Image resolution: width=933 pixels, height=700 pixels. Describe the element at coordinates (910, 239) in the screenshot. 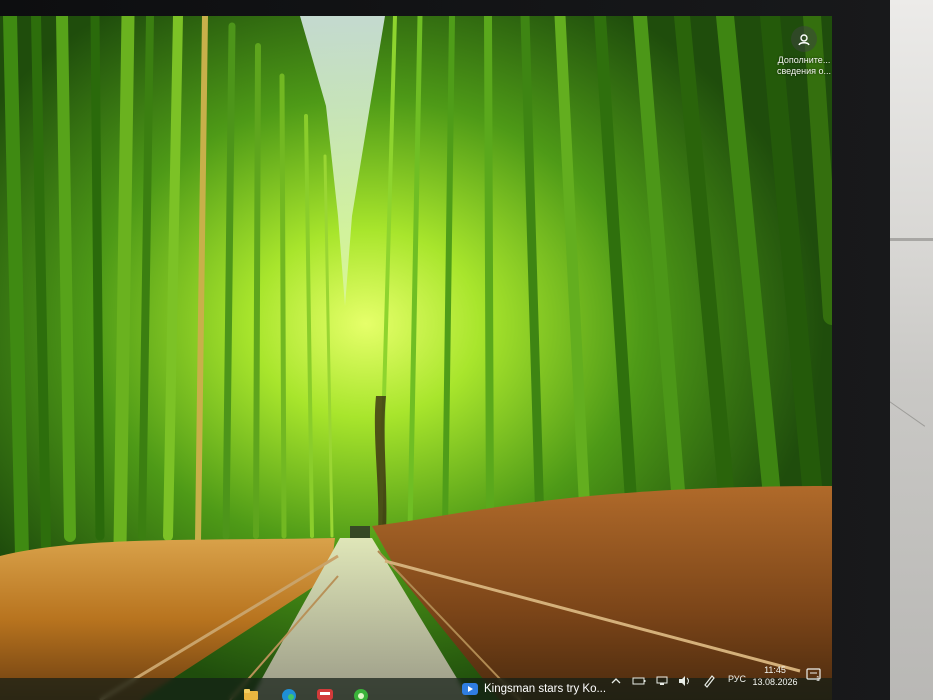

I see `wall-seam` at that location.